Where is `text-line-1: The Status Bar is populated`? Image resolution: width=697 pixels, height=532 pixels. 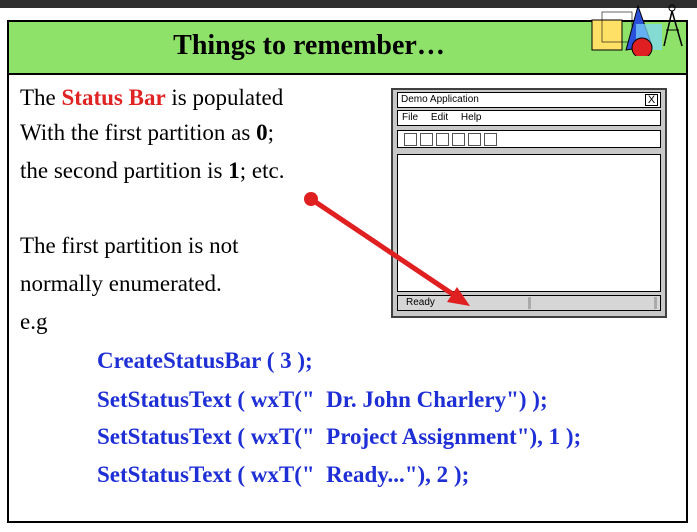
text-line-1: The Status Bar is populated is located at coordinates (152, 97).